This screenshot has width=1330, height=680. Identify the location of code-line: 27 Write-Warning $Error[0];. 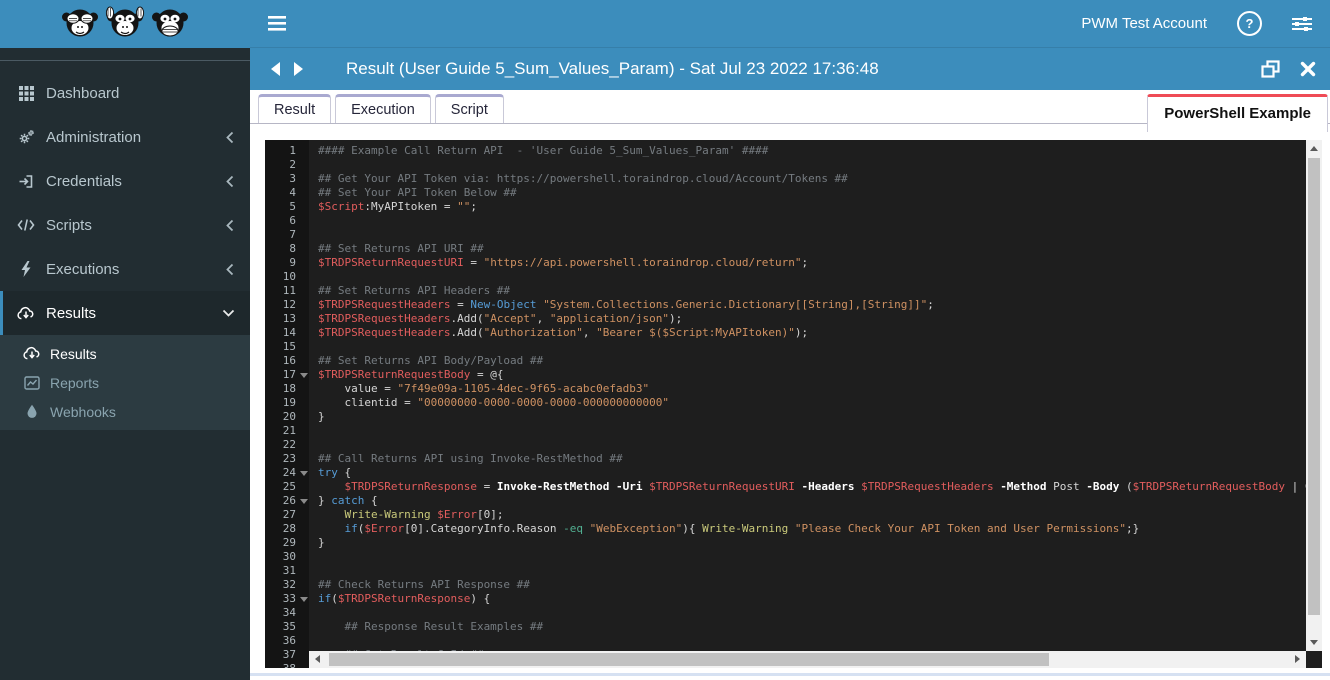
(785, 515).